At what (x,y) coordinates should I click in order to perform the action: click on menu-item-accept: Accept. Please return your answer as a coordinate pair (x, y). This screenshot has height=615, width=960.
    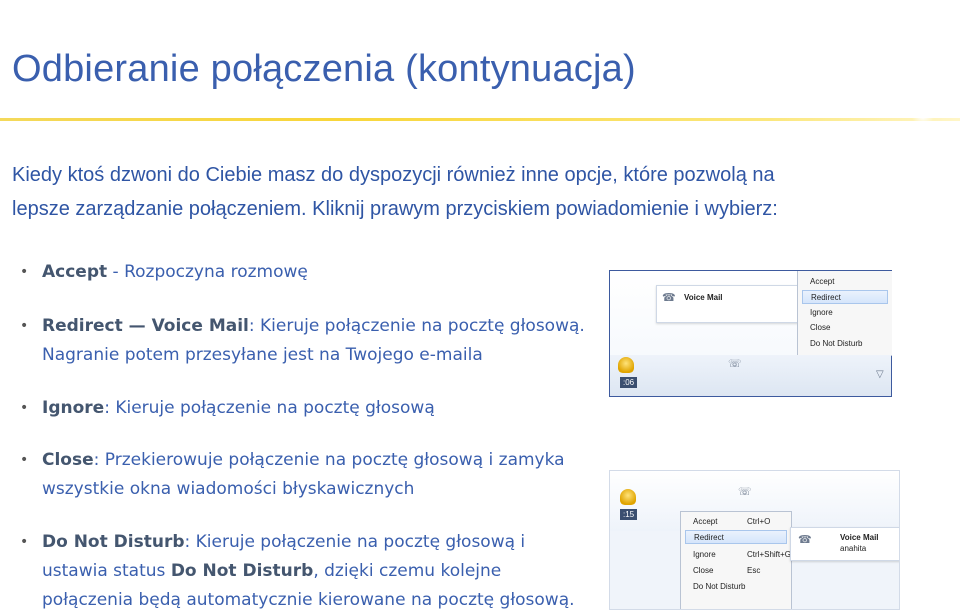
    Looking at the image, I should click on (845, 282).